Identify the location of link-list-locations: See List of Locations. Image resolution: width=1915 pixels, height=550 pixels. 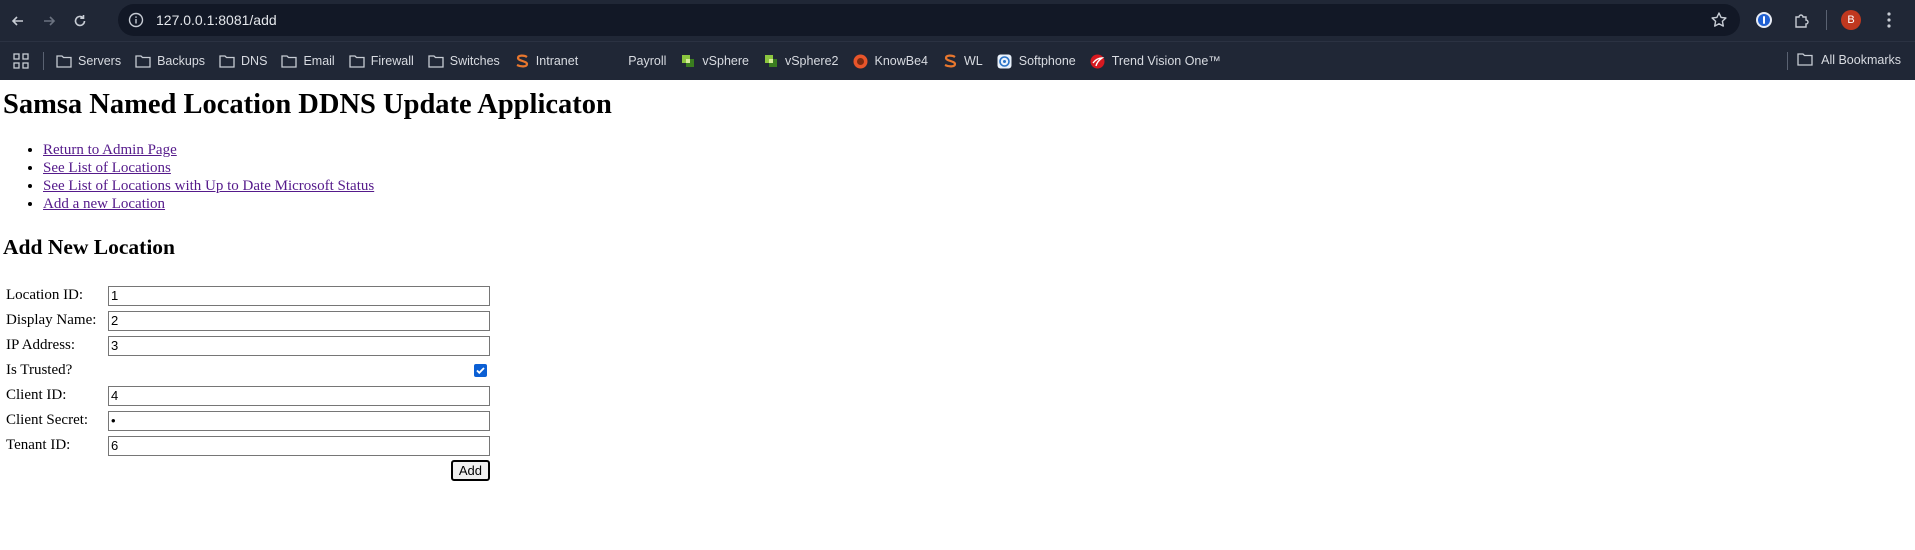
(107, 168).